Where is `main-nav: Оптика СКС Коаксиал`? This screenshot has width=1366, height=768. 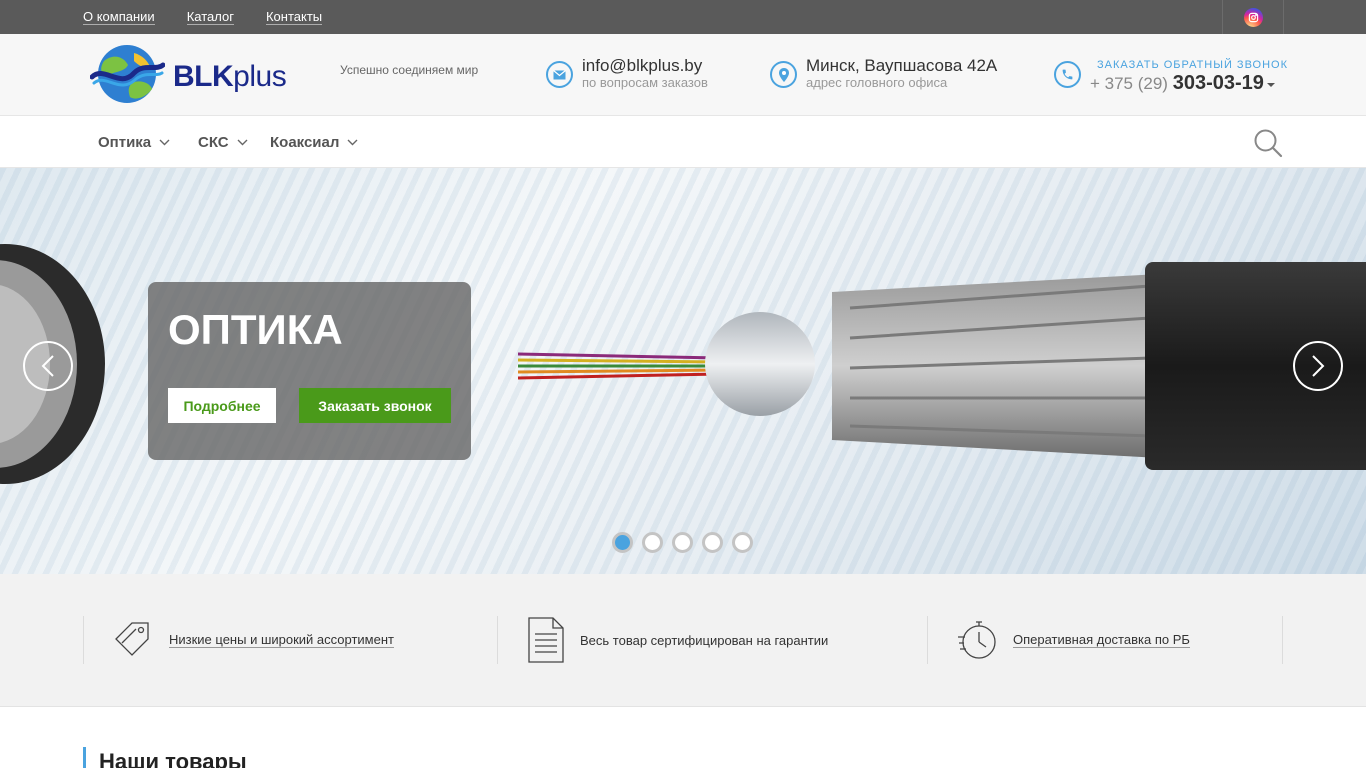 main-nav: Оптика СКС Коаксиал is located at coordinates (683, 142).